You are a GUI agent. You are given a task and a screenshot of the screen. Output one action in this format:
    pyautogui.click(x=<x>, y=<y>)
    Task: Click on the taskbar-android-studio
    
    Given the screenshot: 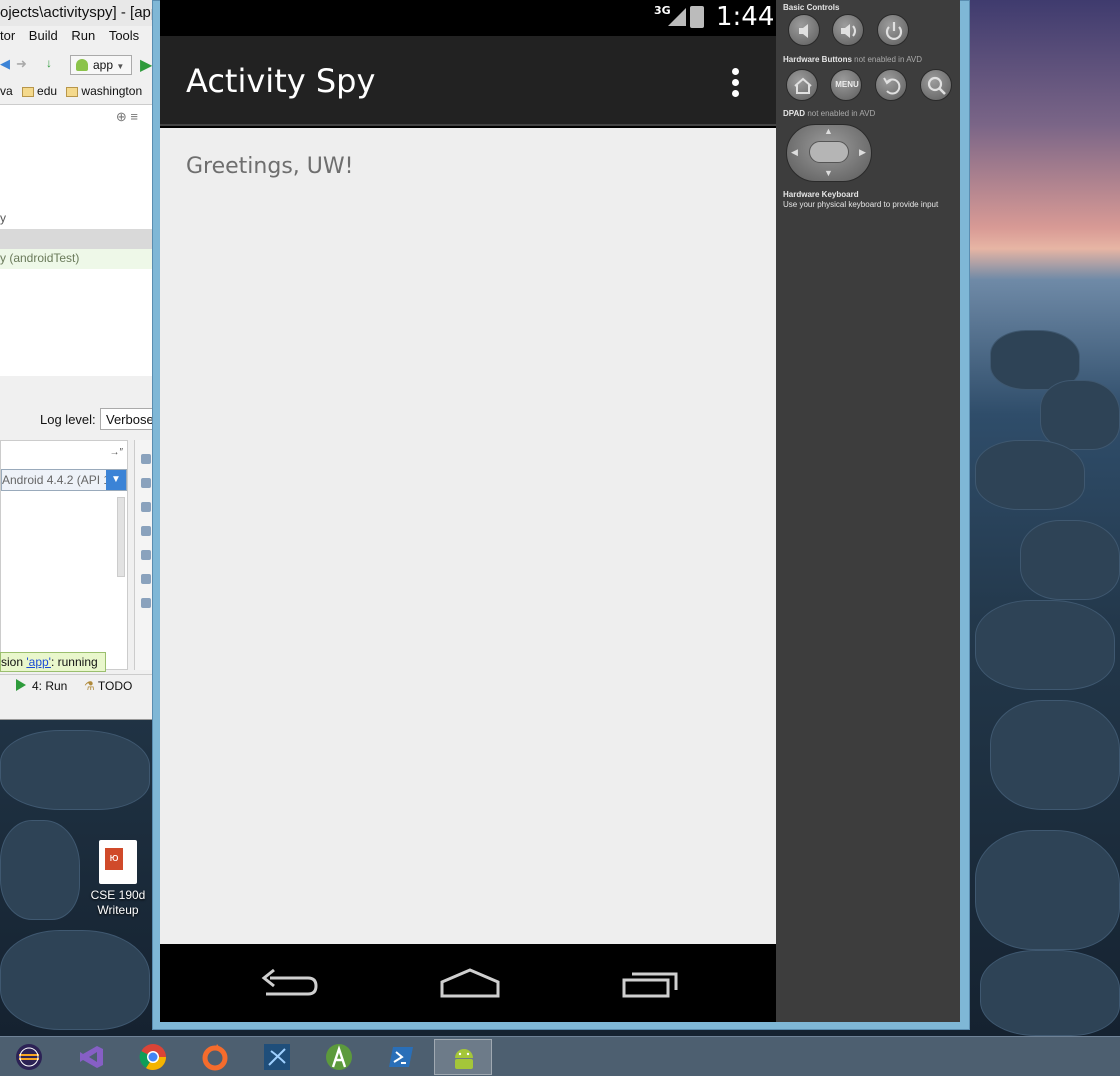 What is the action you would take?
    pyautogui.click(x=339, y=1057)
    